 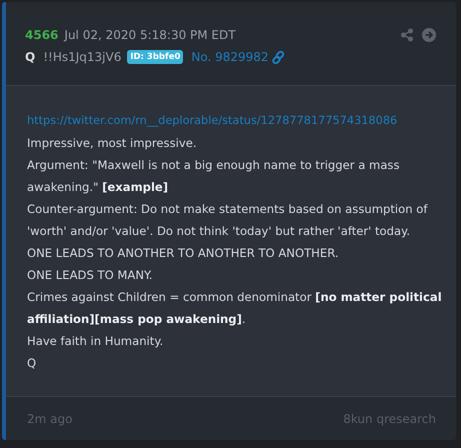 What do you see at coordinates (234, 121) in the screenshot?
I see `tweet-link: https://twitter.com/rn__deplorable/status/1278778177574318086` at bounding box center [234, 121].